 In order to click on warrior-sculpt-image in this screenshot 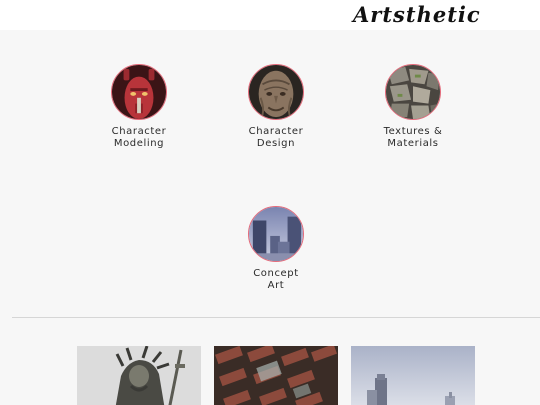, I will do `click(139, 375)`.